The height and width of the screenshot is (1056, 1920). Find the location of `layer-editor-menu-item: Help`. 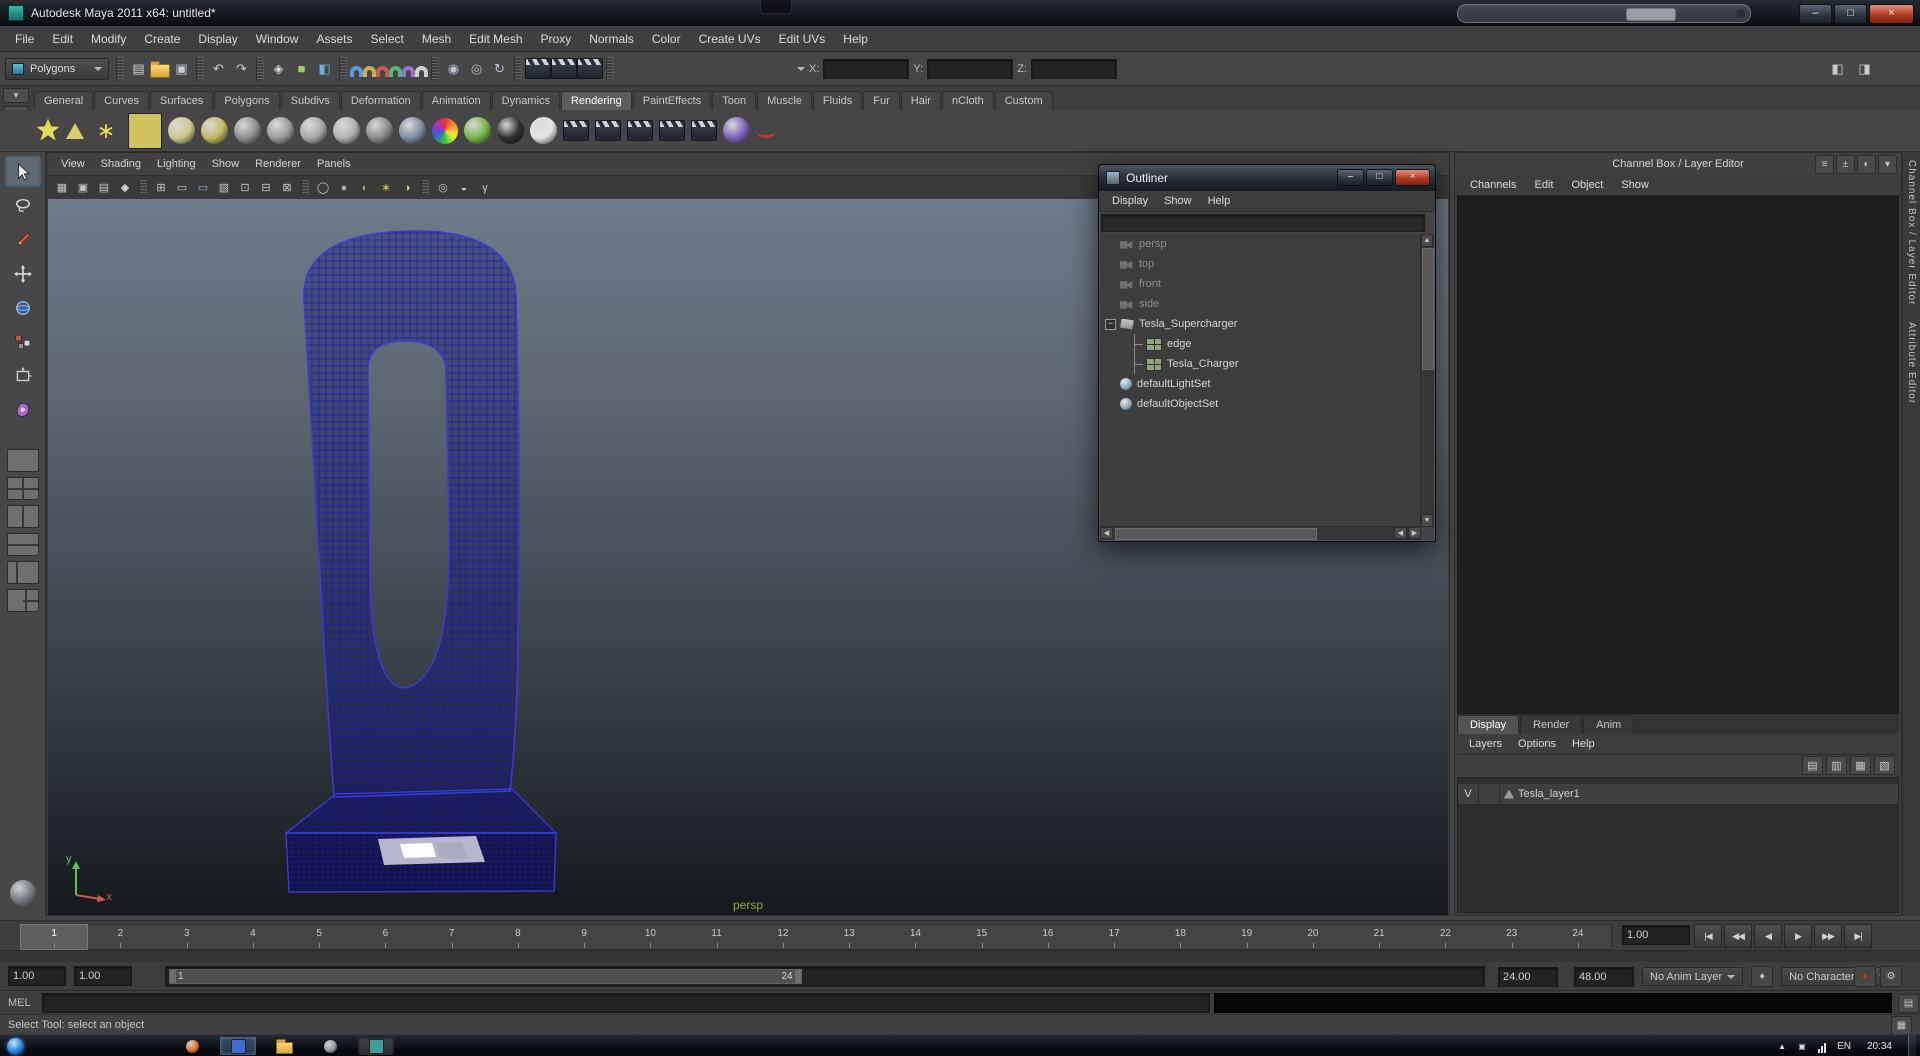

layer-editor-menu-item: Help is located at coordinates (1583, 744).